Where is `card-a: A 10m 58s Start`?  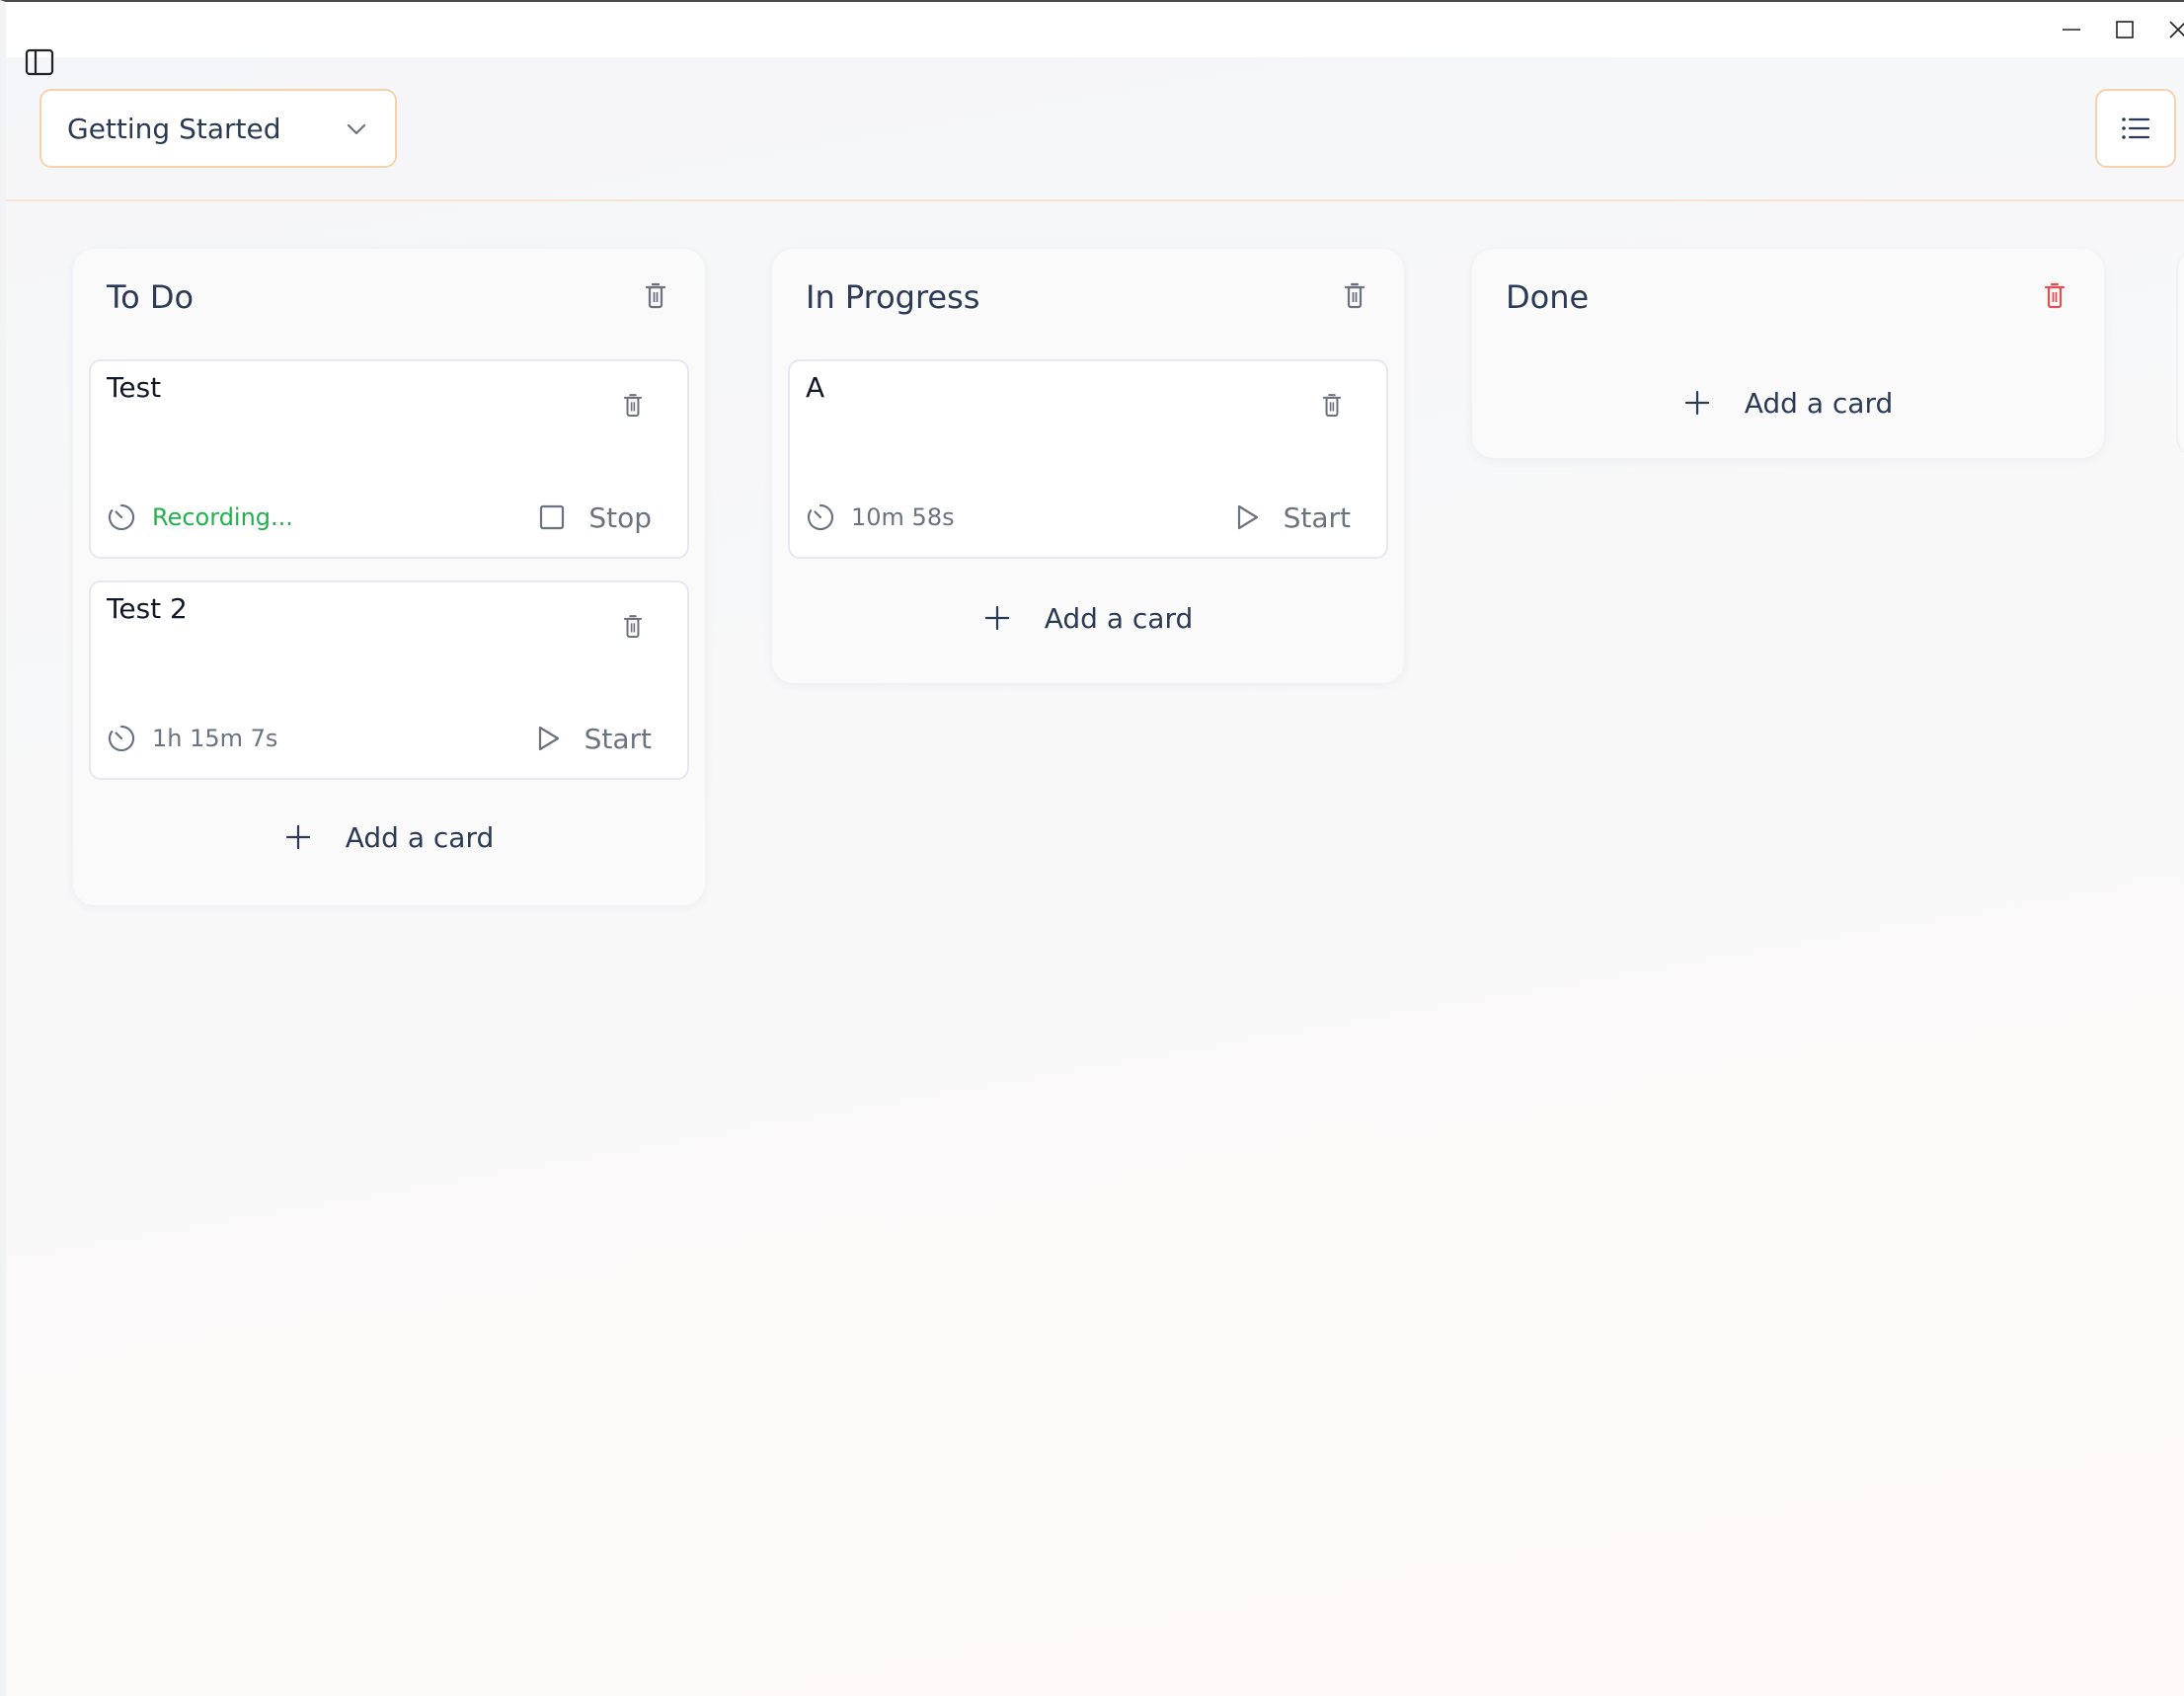
card-a: A 10m 58s Start is located at coordinates (1088, 459).